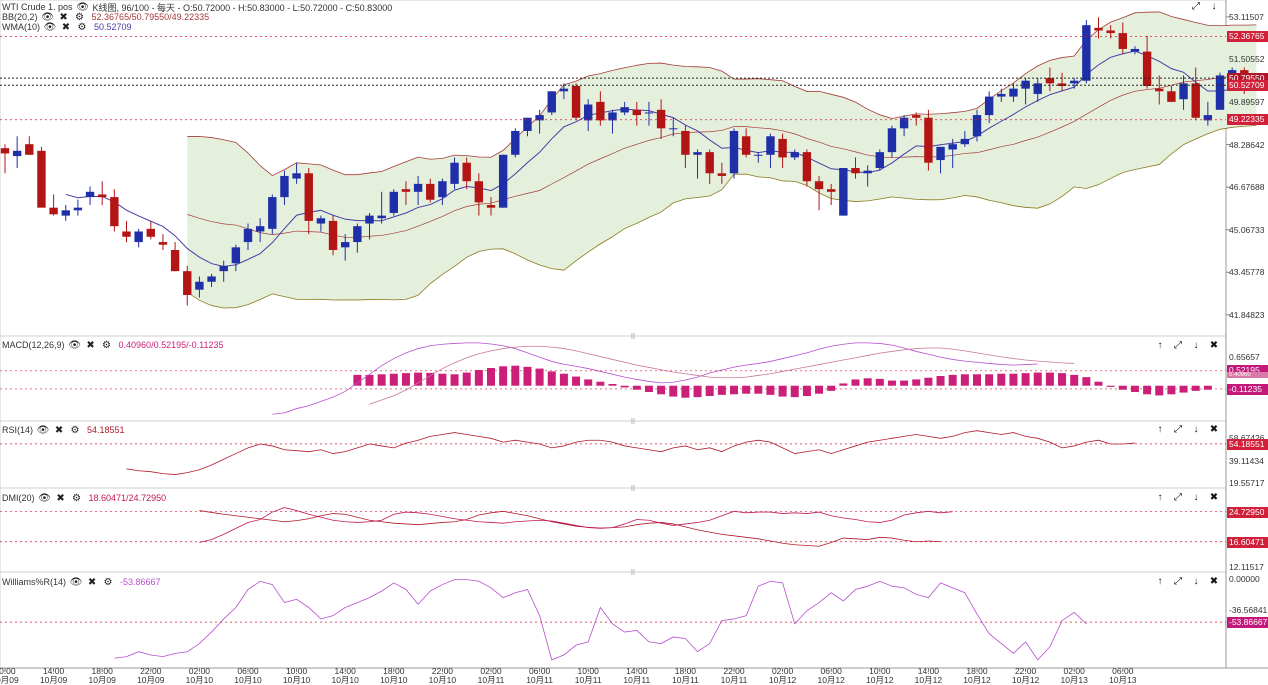 The image size is (1268, 685). Describe the element at coordinates (1123, 676) in the screenshot. I see `time-tick-label: 06:00 10月13` at that location.